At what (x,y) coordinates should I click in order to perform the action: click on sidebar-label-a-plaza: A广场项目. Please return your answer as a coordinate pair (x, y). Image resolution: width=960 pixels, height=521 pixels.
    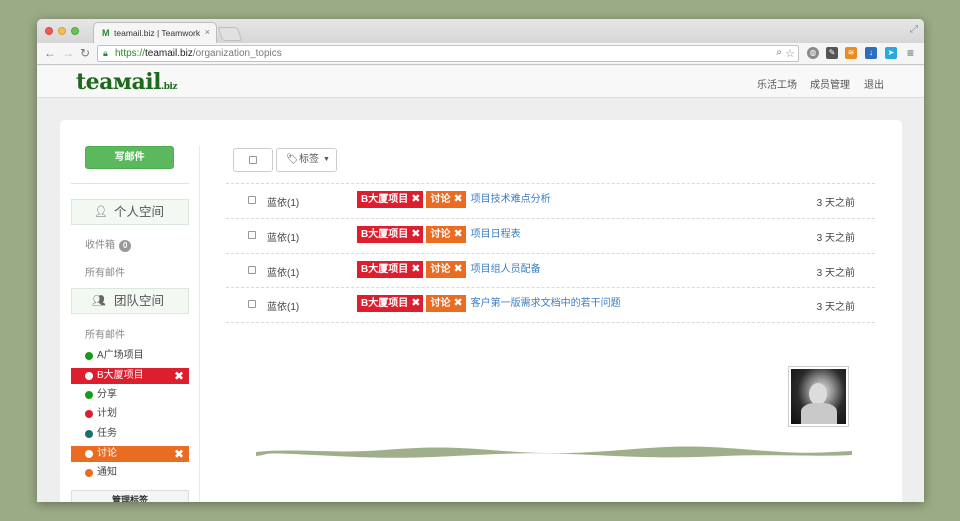
    Looking at the image, I should click on (130, 356).